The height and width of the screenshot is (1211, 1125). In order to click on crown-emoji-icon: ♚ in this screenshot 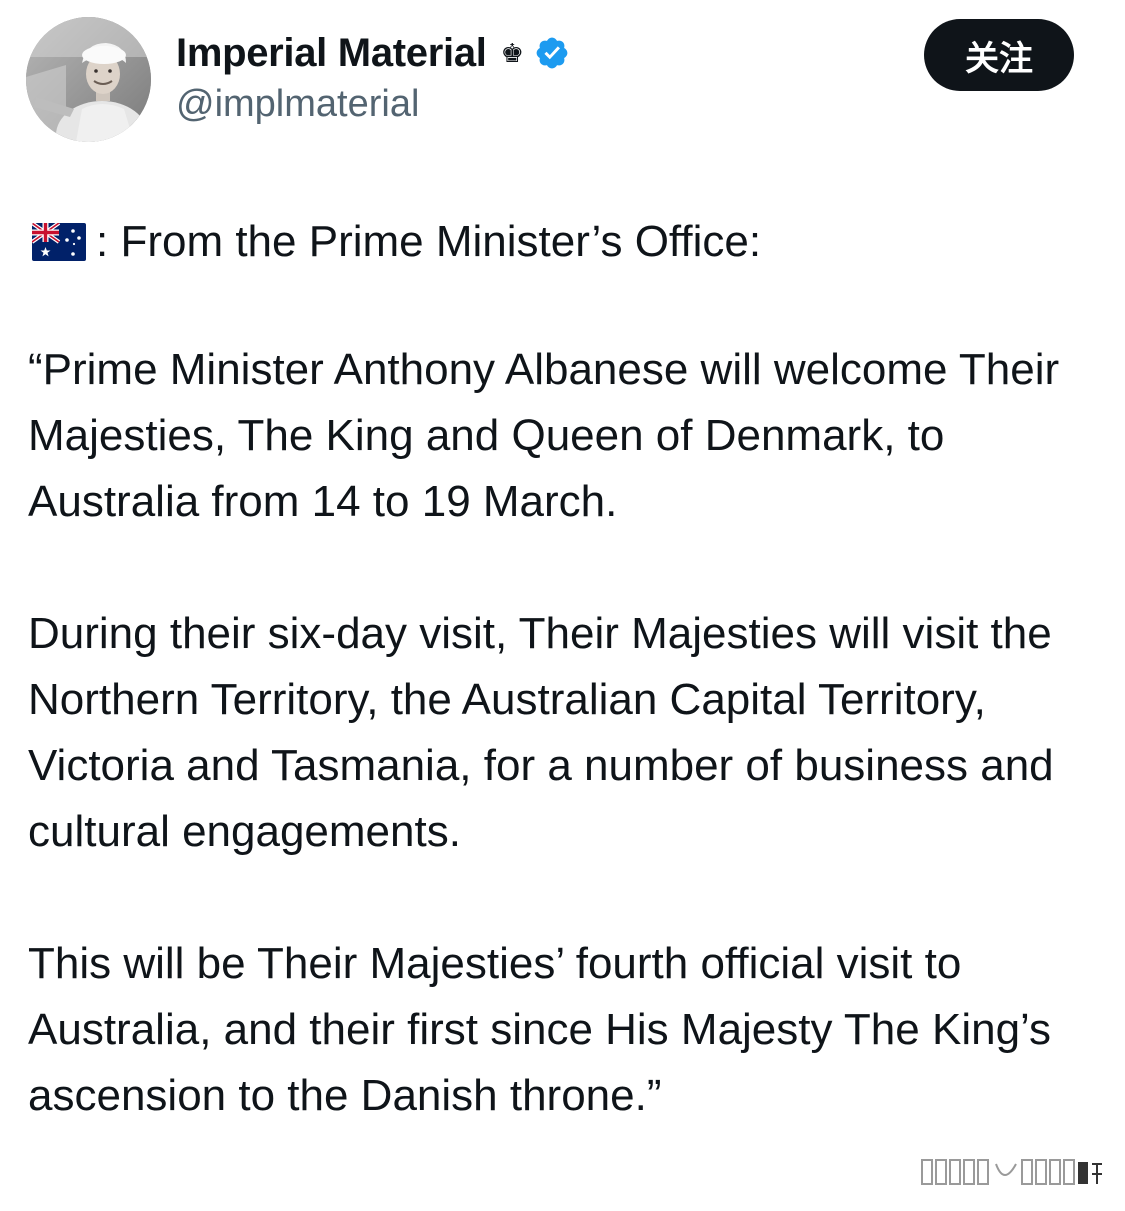, I will do `click(512, 53)`.